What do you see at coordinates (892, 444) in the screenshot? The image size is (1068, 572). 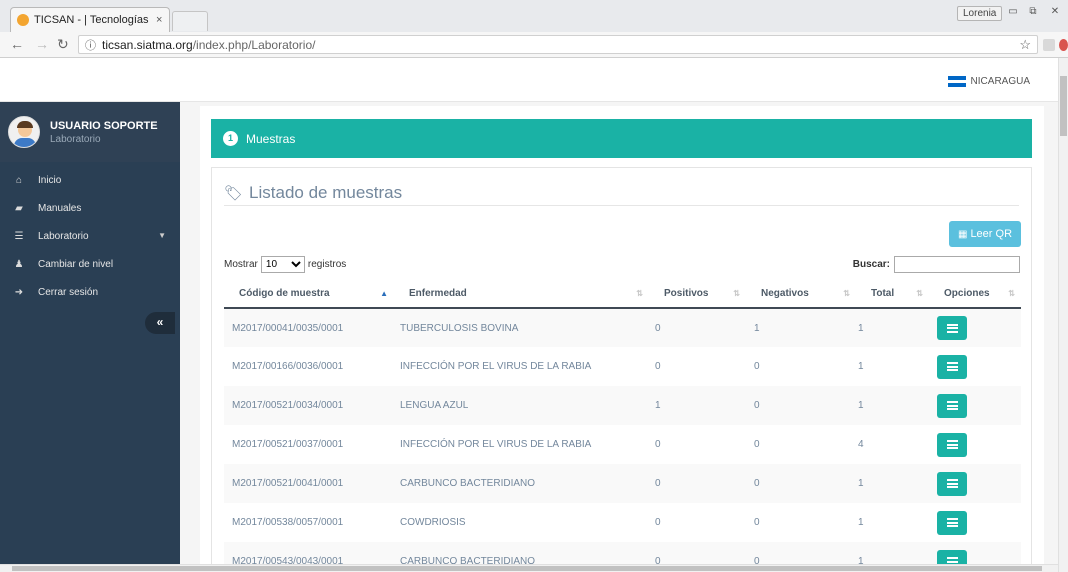 I see `cell-total: 4` at bounding box center [892, 444].